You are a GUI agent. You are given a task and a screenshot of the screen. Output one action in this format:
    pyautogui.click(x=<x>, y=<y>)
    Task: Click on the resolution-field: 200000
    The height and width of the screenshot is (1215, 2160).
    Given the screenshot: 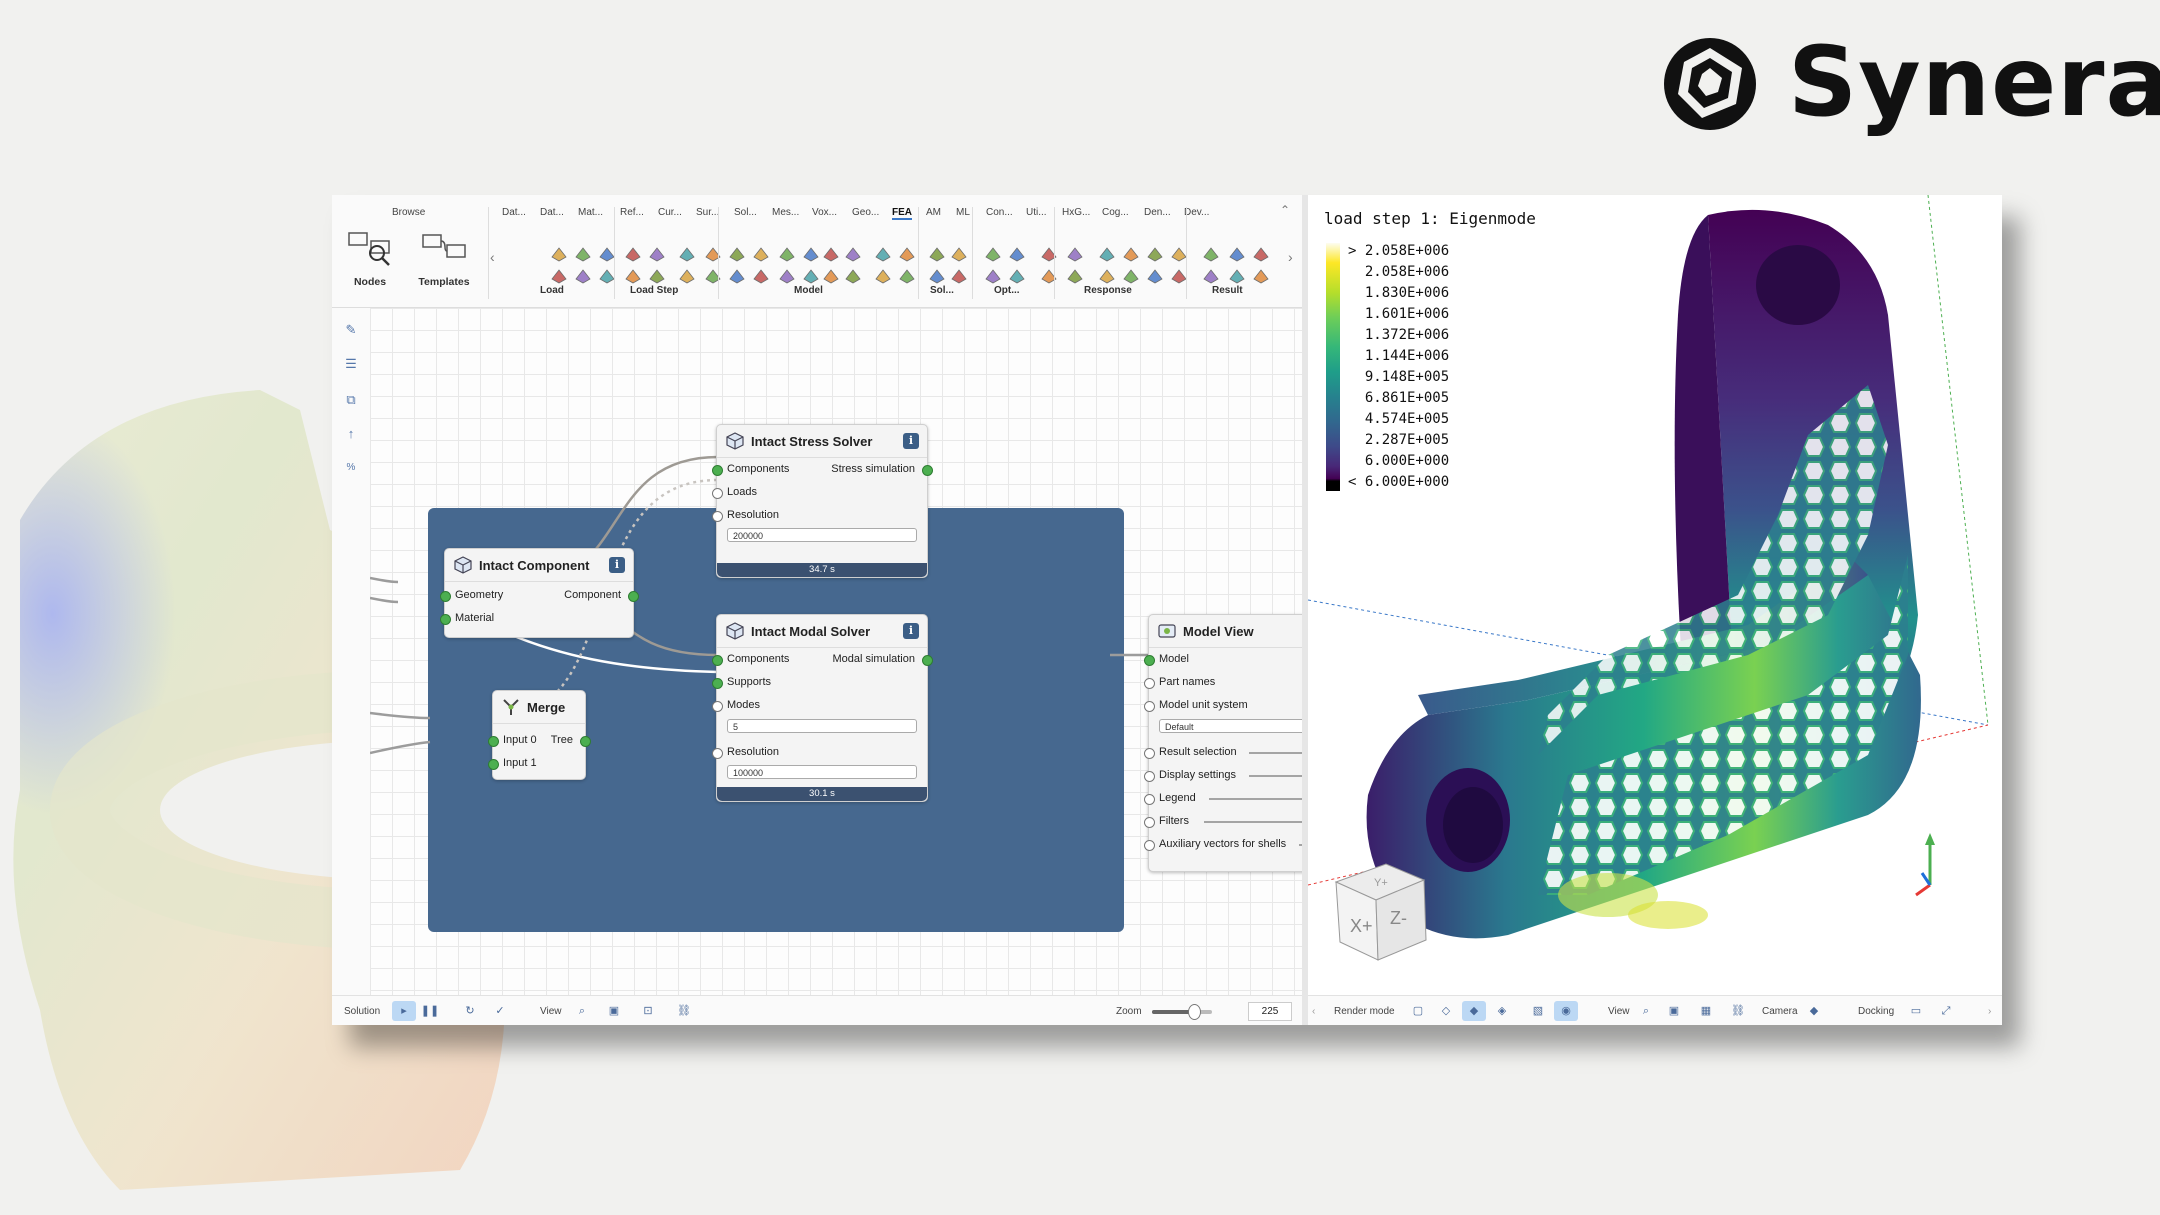 What is the action you would take?
    pyautogui.click(x=822, y=535)
    